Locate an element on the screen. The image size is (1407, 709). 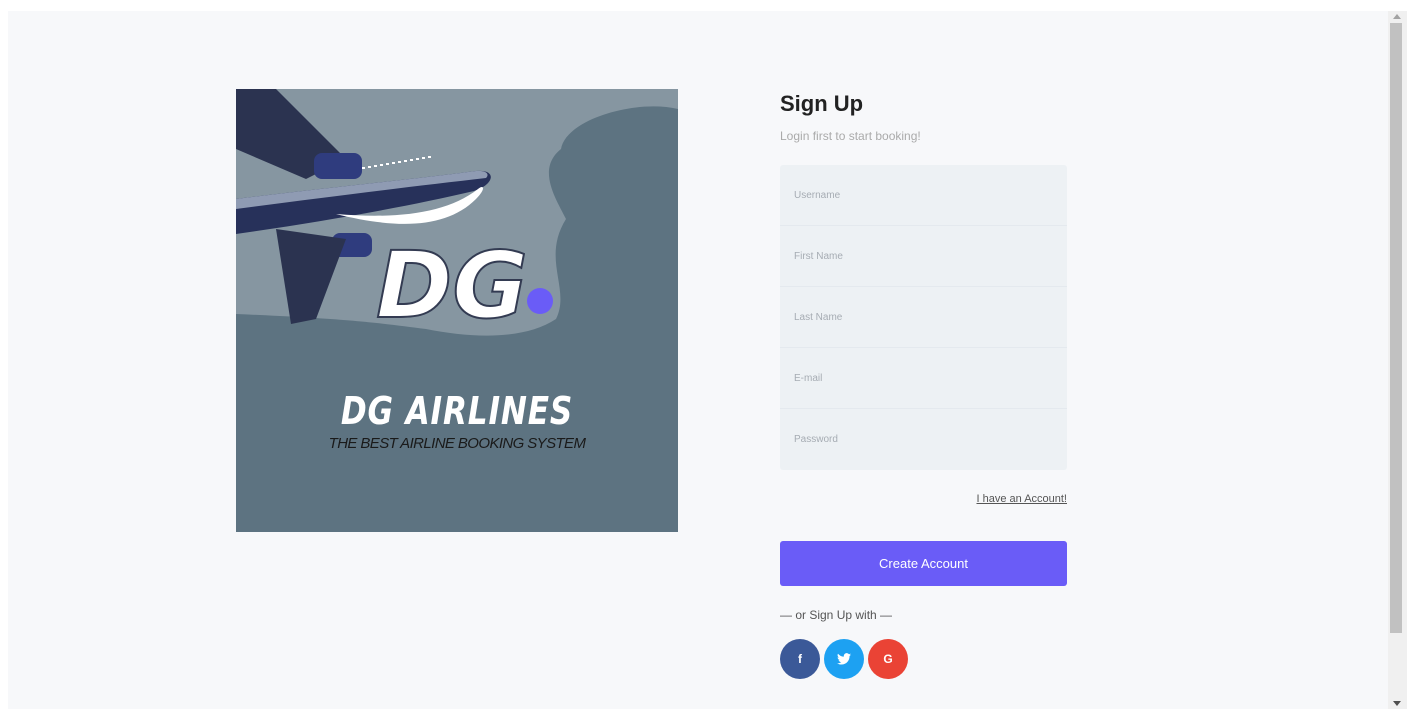
twitter-button is located at coordinates (844, 659).